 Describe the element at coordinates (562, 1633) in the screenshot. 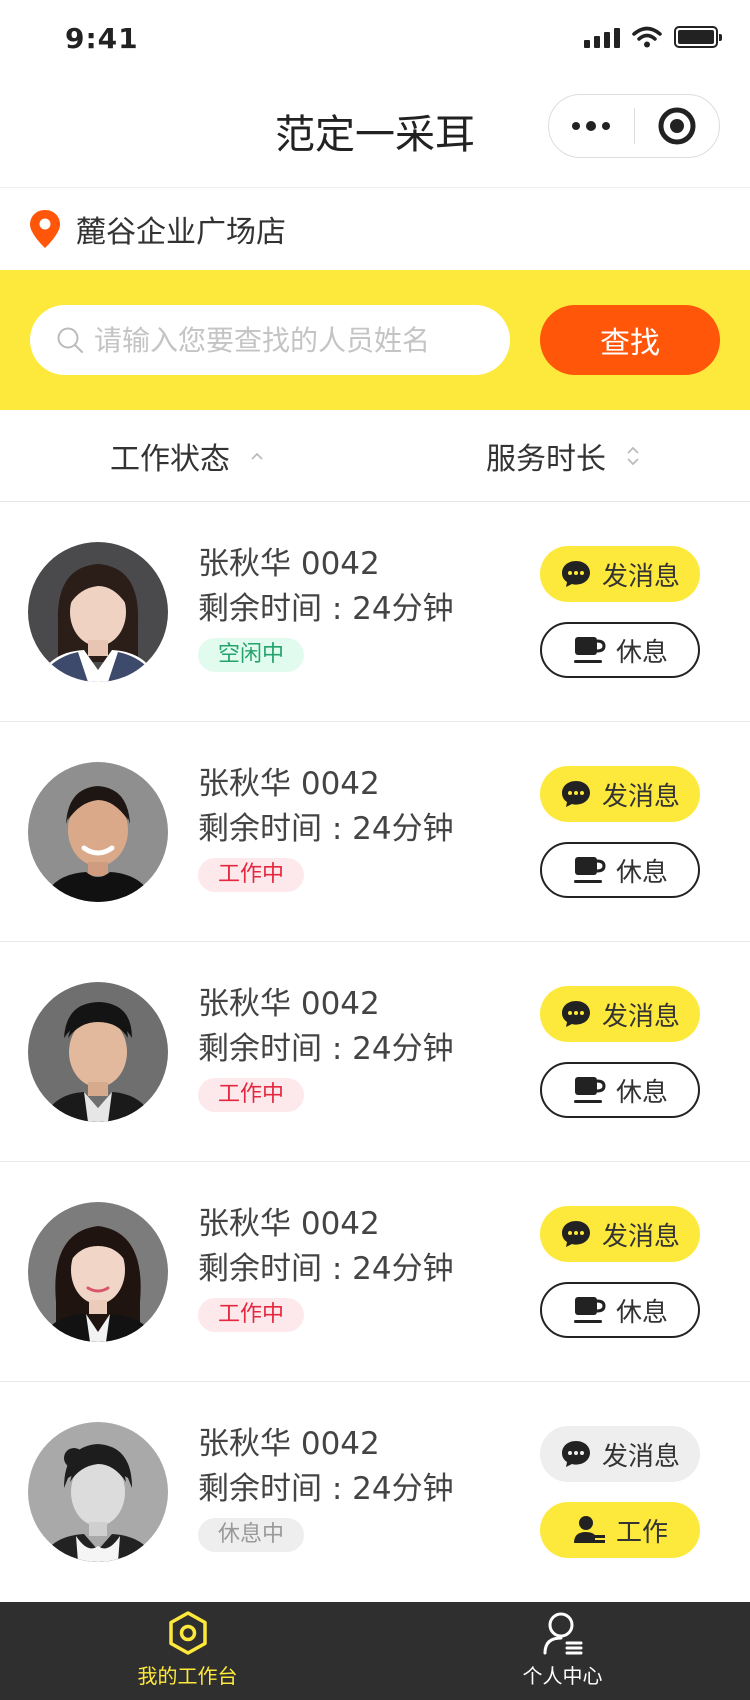

I see `user-profile-icon` at that location.